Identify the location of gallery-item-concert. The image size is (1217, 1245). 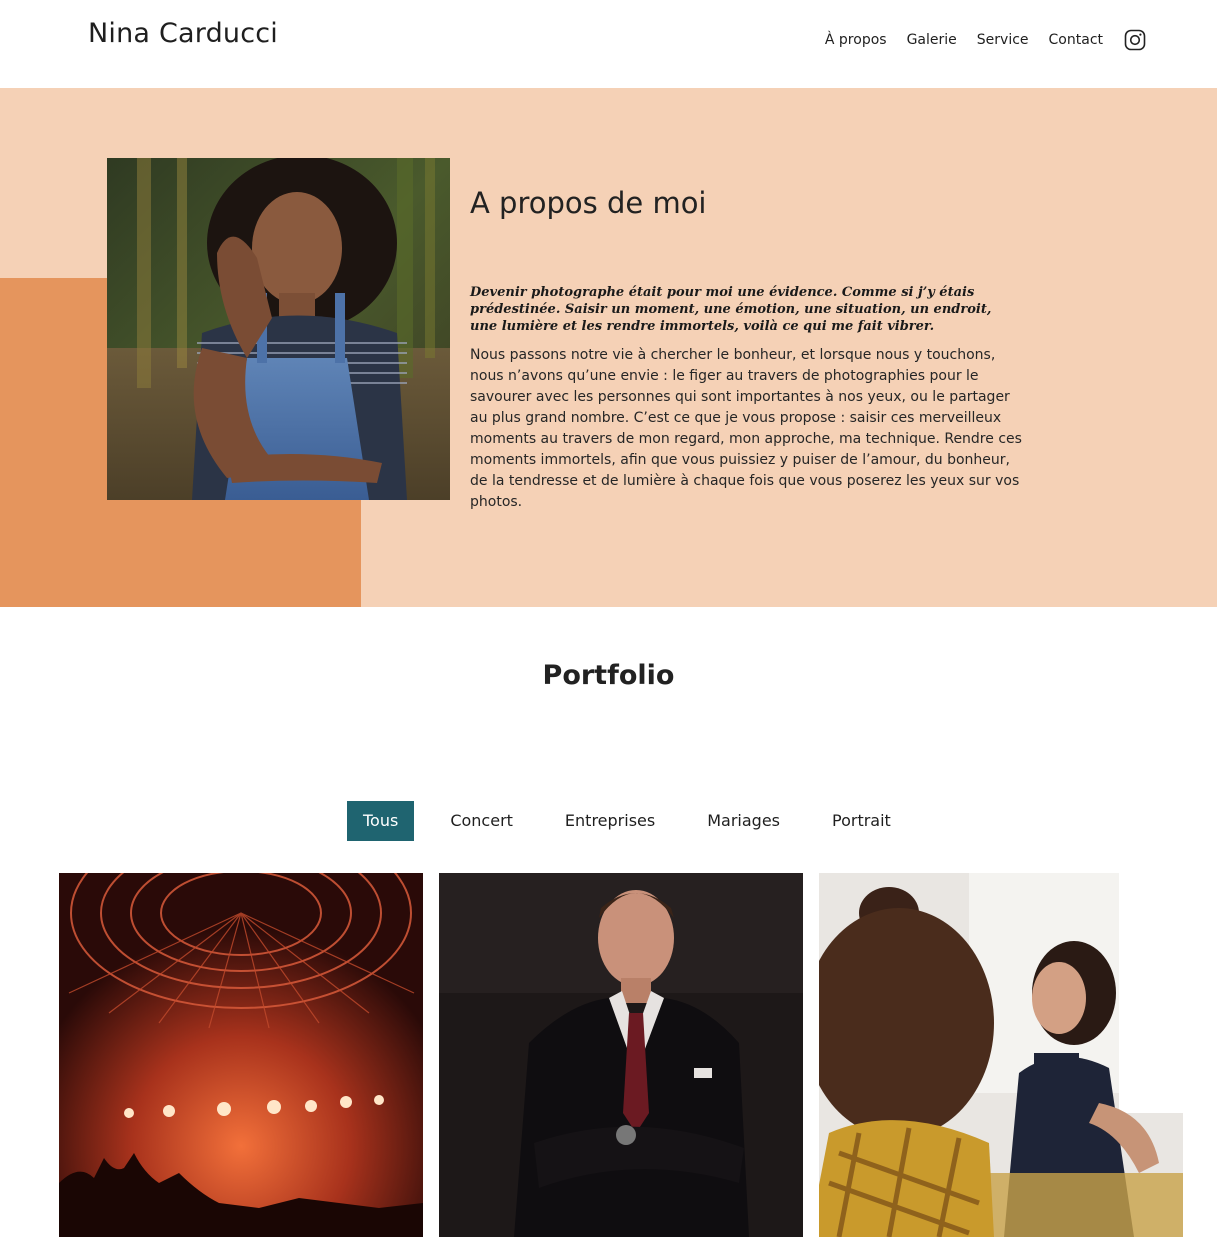
(241, 1055).